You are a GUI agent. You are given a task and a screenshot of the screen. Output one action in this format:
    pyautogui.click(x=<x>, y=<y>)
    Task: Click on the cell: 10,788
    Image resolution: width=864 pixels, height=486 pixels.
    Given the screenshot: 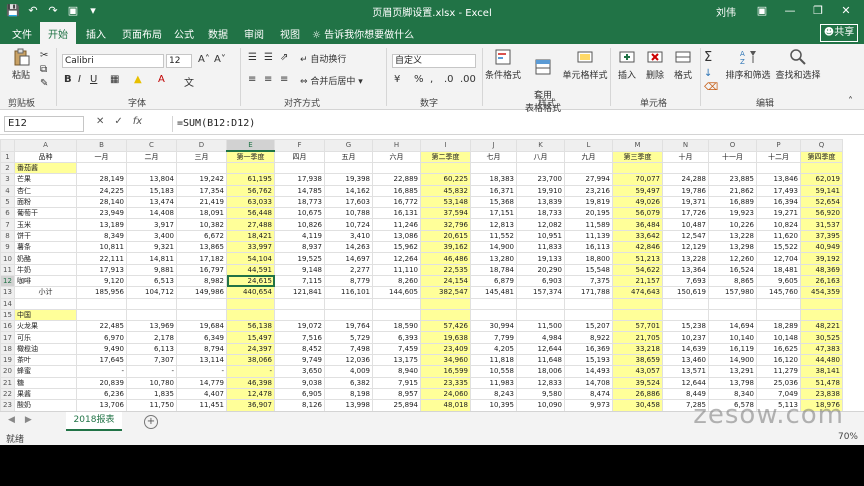 What is the action you would take?
    pyautogui.click(x=348, y=213)
    